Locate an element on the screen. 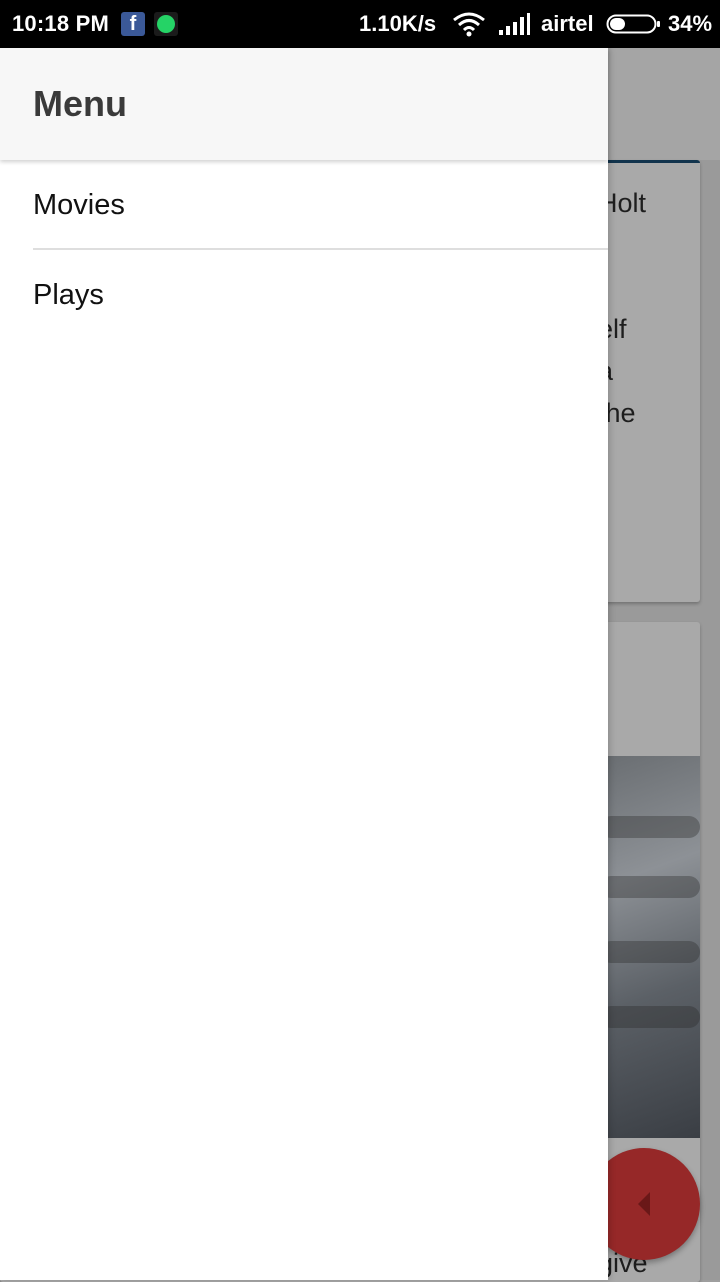  card-accent-line is located at coordinates (654, 161).